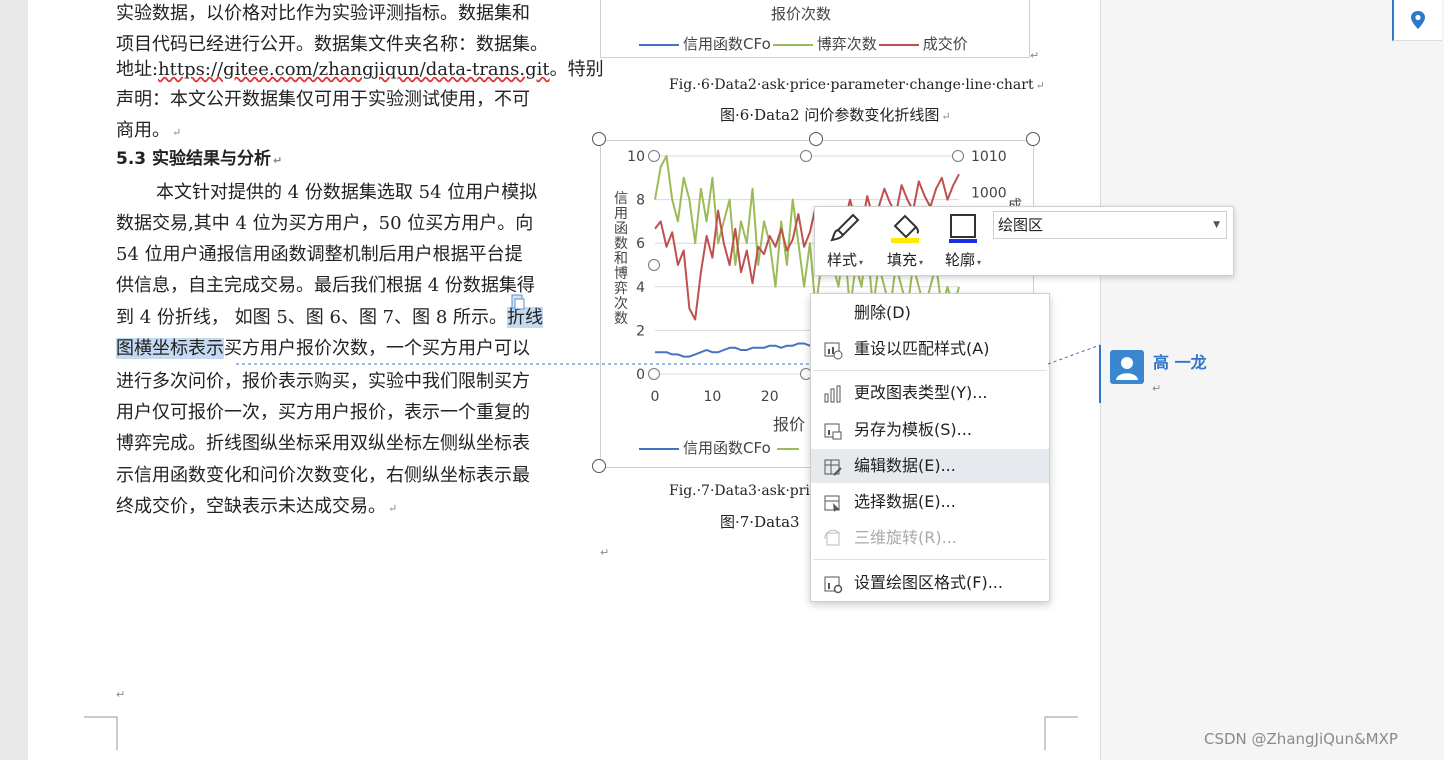  Describe the element at coordinates (719, 447) in the screenshot. I see `figure7-legend: 信用函数CFo` at that location.